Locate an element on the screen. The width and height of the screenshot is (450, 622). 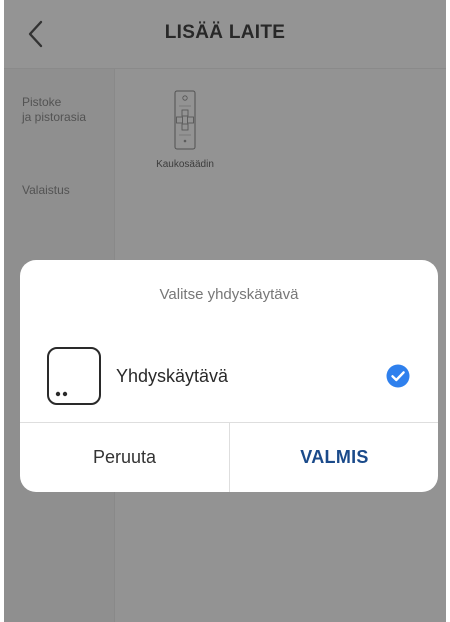
gateway-option-label: Yhdyskäytävä is located at coordinates (172, 376).